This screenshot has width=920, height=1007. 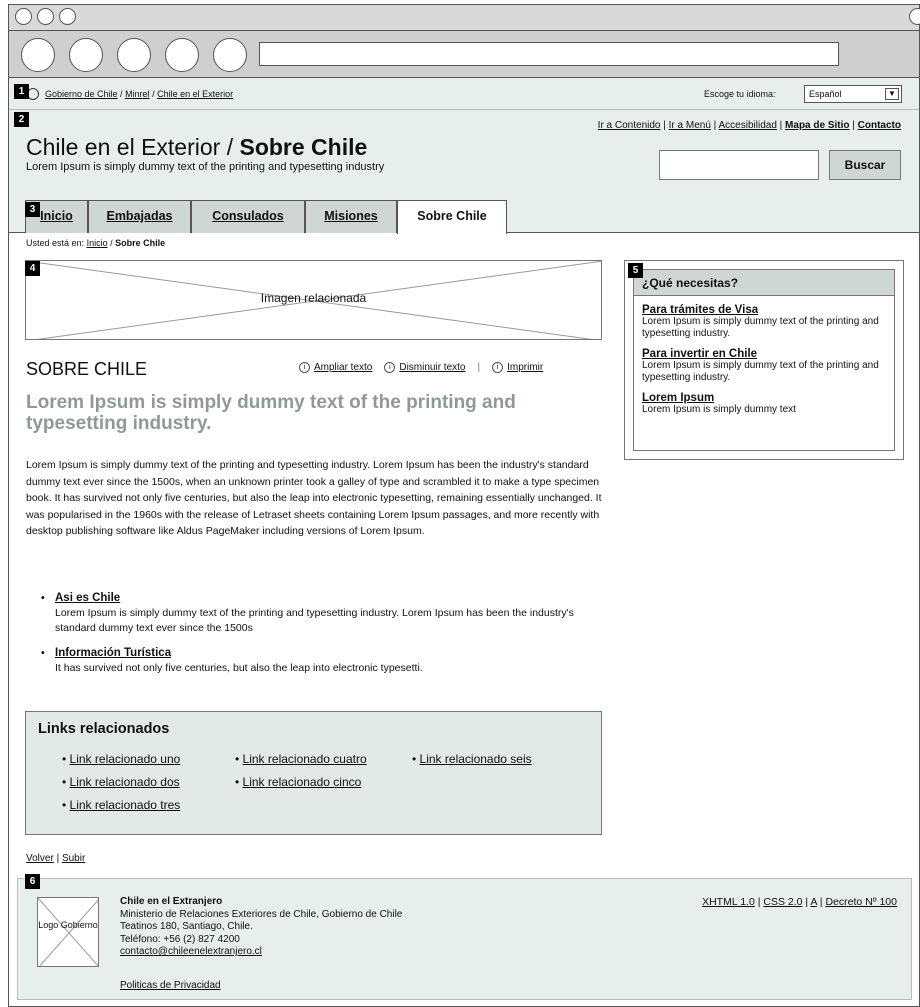 I want to click on footer-org-name: Chile en el Extranjero, so click(x=171, y=901).